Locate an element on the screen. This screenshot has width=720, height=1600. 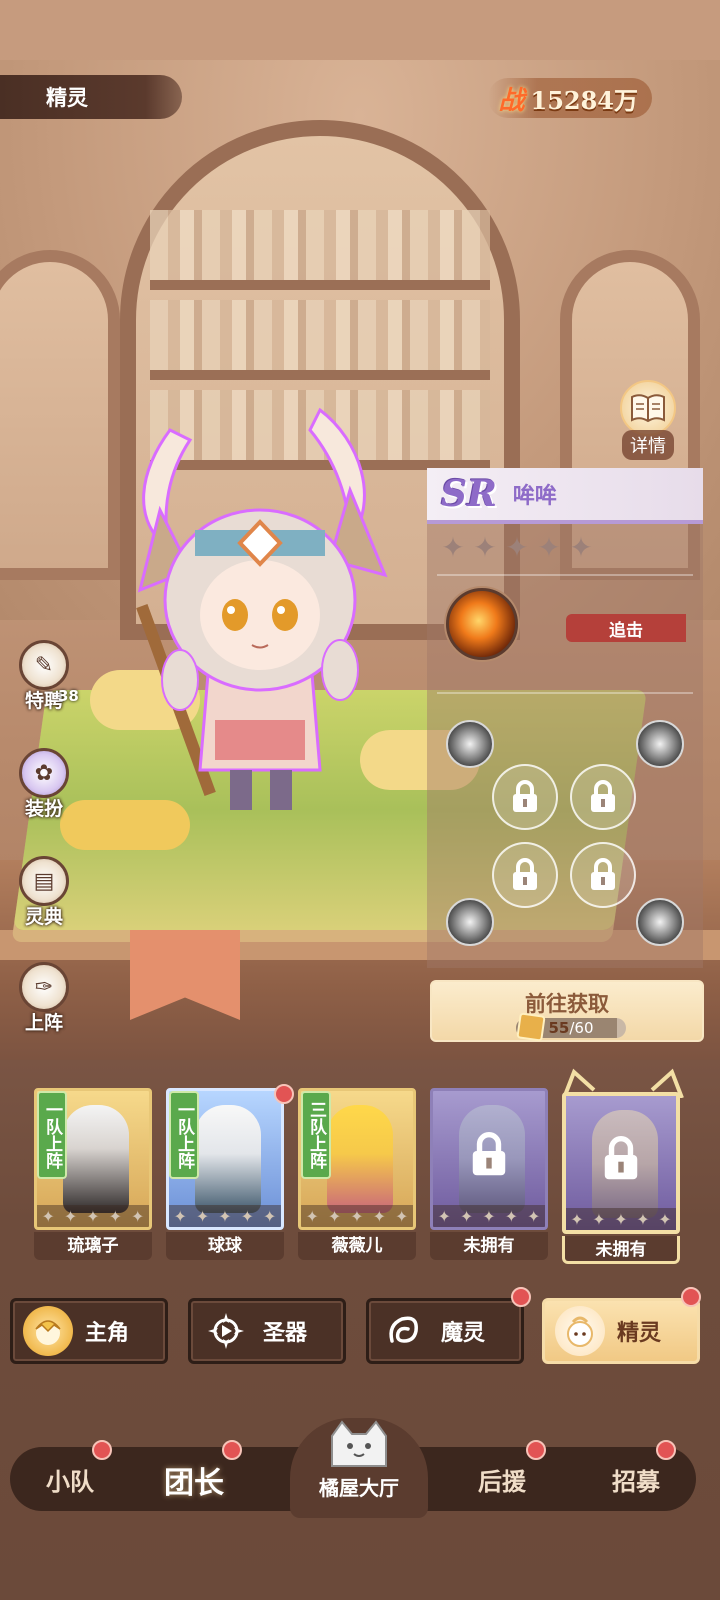
details-button: 详情 is located at coordinates (648, 420).